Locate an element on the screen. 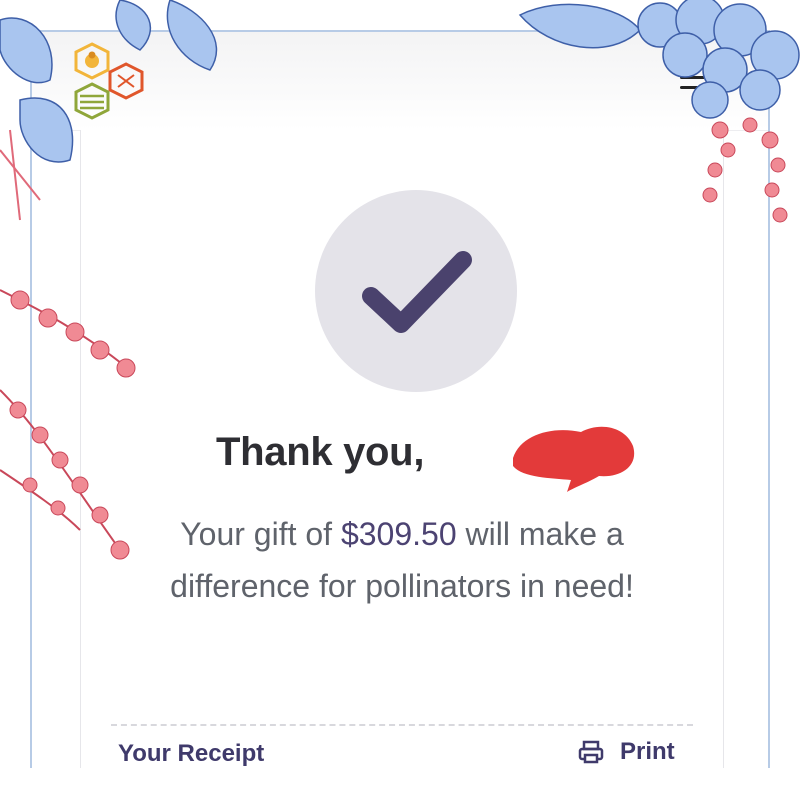 Image resolution: width=800 pixels, height=800 pixels. redaction-scribble is located at coordinates (574, 459).